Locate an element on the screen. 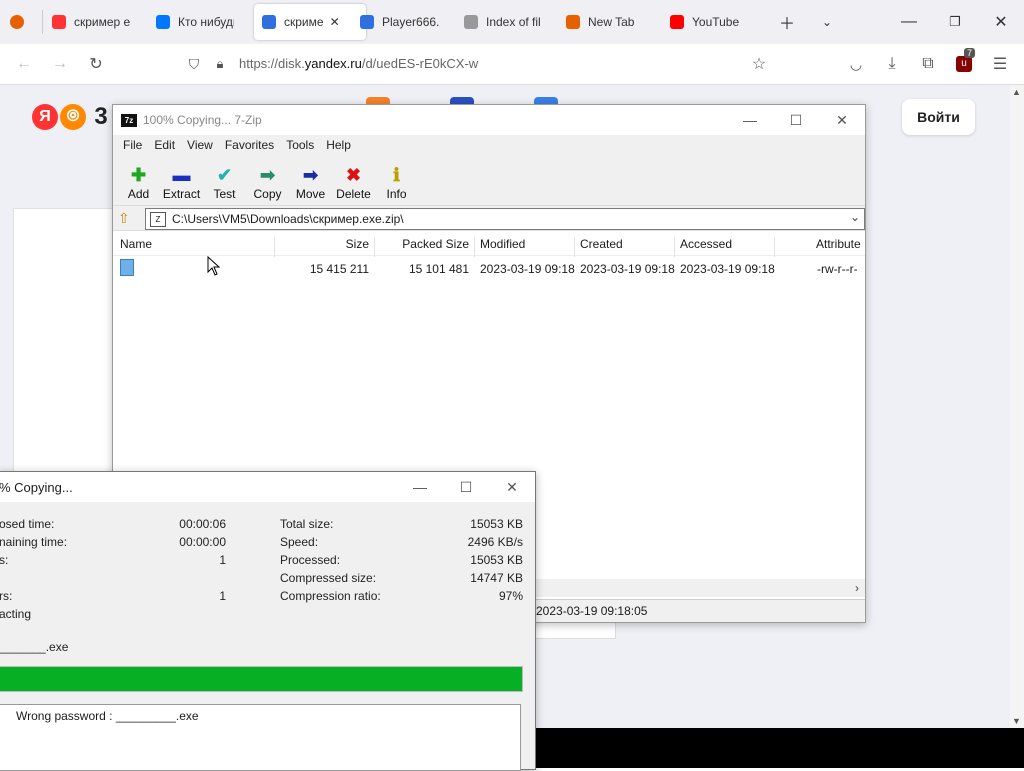 This screenshot has height=771, width=1024. page-scrollbar: ▲ ▼ is located at coordinates (1017, 406).